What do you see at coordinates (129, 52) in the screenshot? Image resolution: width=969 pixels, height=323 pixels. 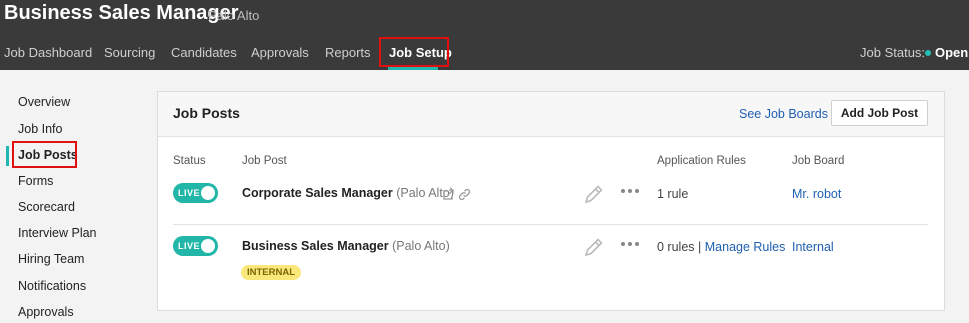 I see `tab-sourcing: Sourcing` at bounding box center [129, 52].